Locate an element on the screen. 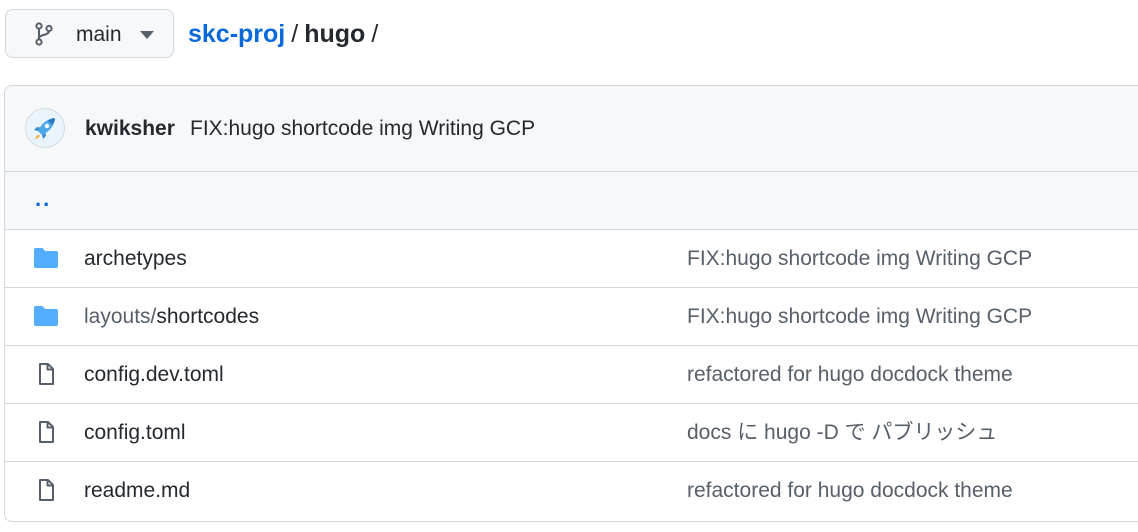 This screenshot has height=532, width=1138. branch-selector-button: main is located at coordinates (89, 33).